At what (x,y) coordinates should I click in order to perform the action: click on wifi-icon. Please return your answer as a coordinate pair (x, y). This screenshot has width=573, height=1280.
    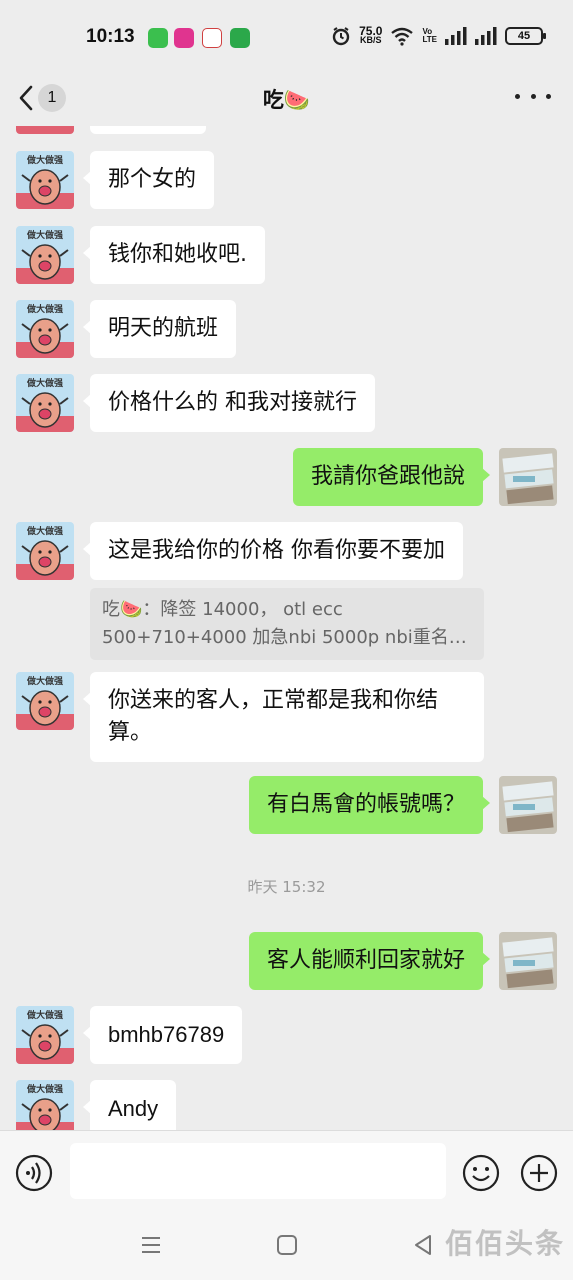
    Looking at the image, I should click on (402, 36).